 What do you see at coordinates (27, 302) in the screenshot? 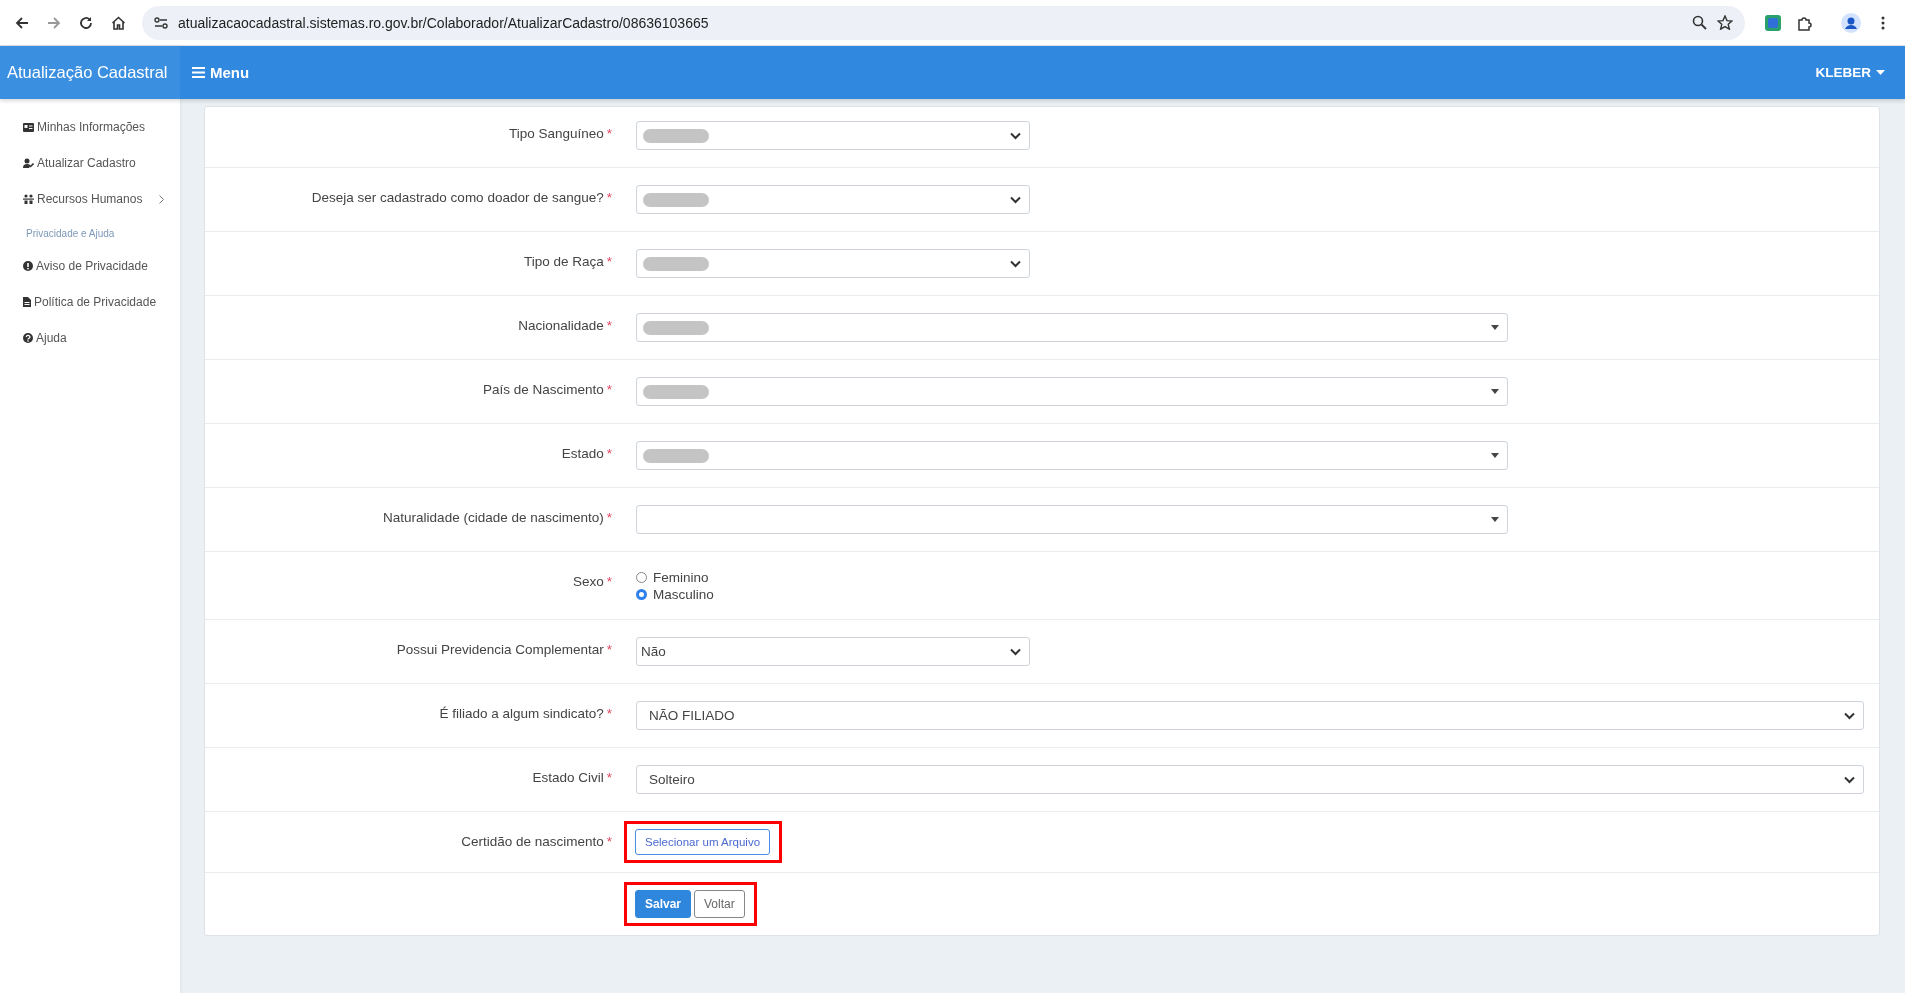
I see `document-icon` at bounding box center [27, 302].